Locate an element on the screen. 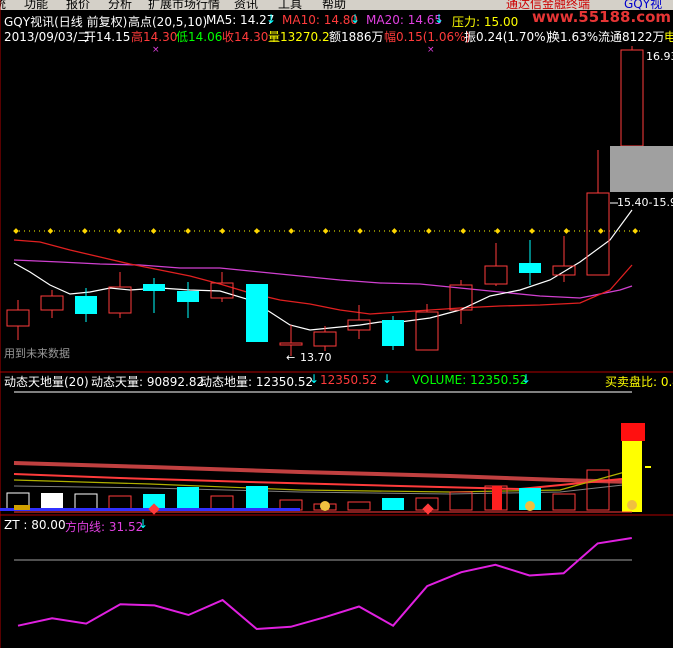  volume-base-band is located at coordinates (22, 507).